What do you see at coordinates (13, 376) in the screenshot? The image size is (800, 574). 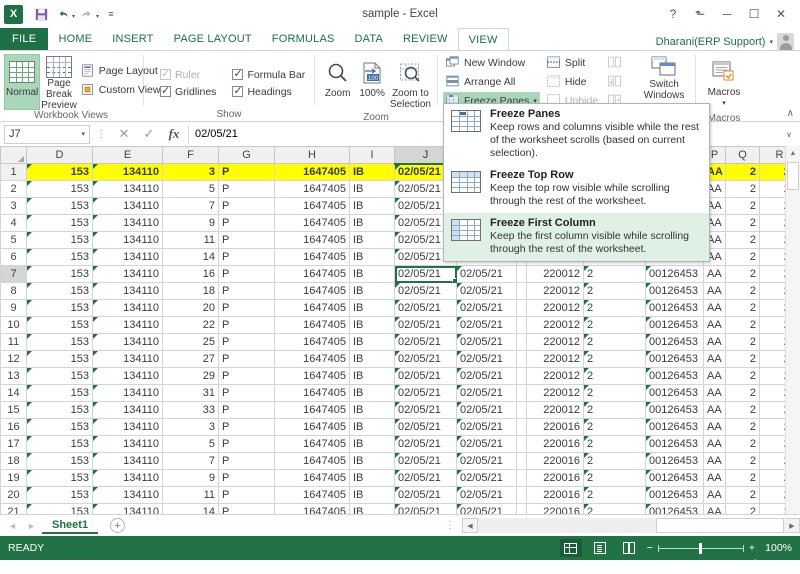 I see `row-header-13: 13` at bounding box center [13, 376].